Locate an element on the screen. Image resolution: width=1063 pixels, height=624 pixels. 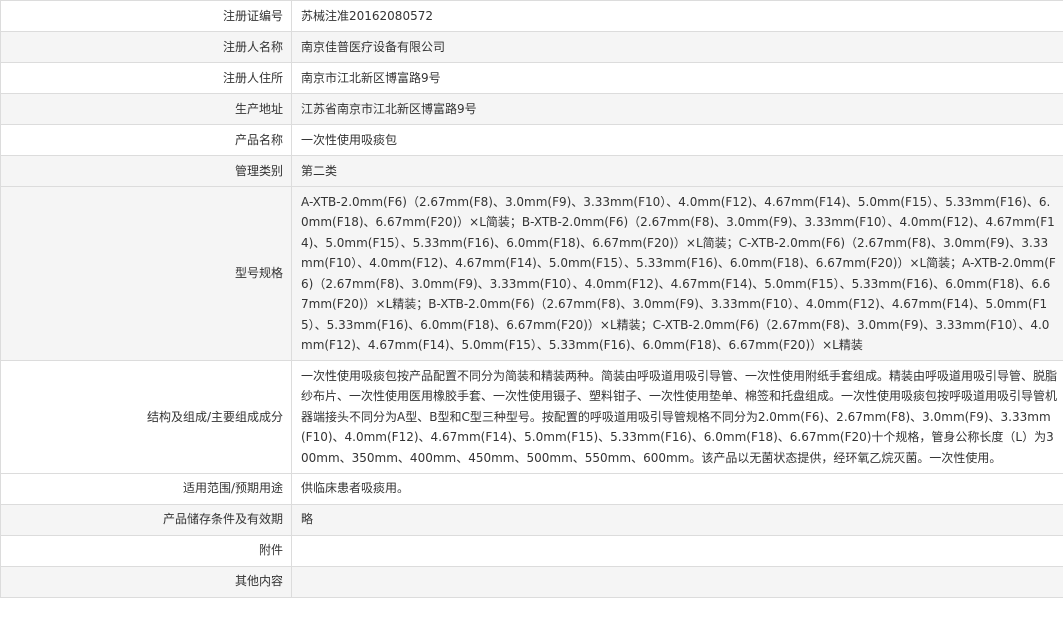
table-row-registration-number: 注册证编号 苏械注准20162080572 is located at coordinates (531, 16).